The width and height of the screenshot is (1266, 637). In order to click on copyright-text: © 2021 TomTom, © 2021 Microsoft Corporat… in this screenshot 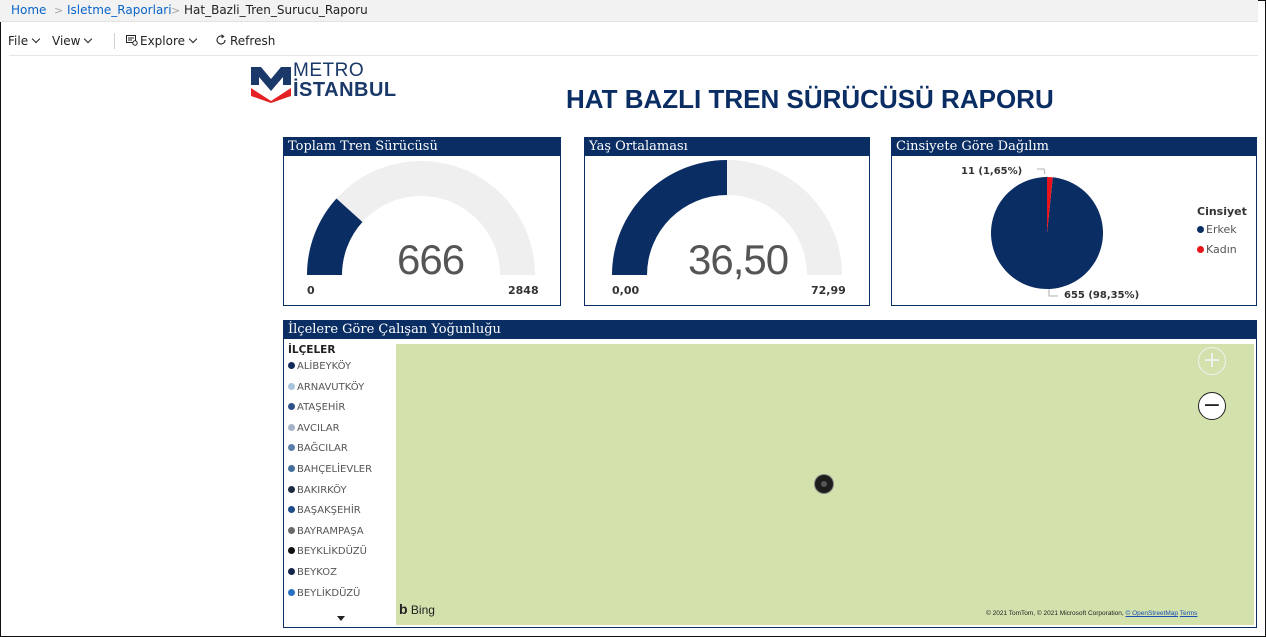, I will do `click(1055, 613)`.